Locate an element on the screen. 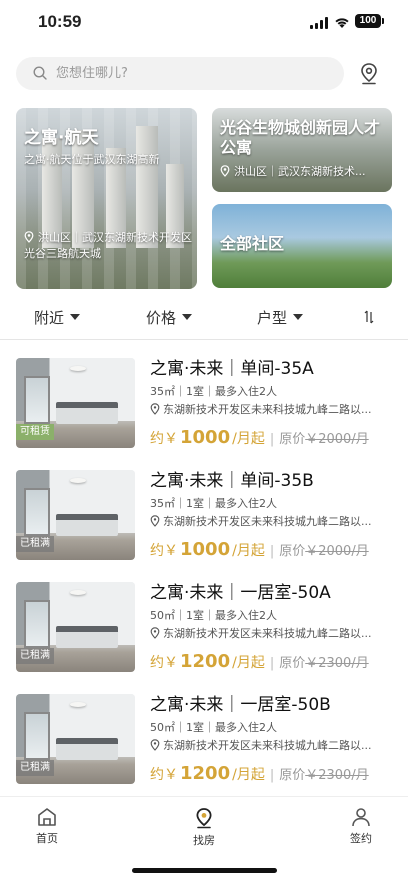 This screenshot has width=408, height=883. filter-bar: 附近 价格 户型 is located at coordinates (204, 317).